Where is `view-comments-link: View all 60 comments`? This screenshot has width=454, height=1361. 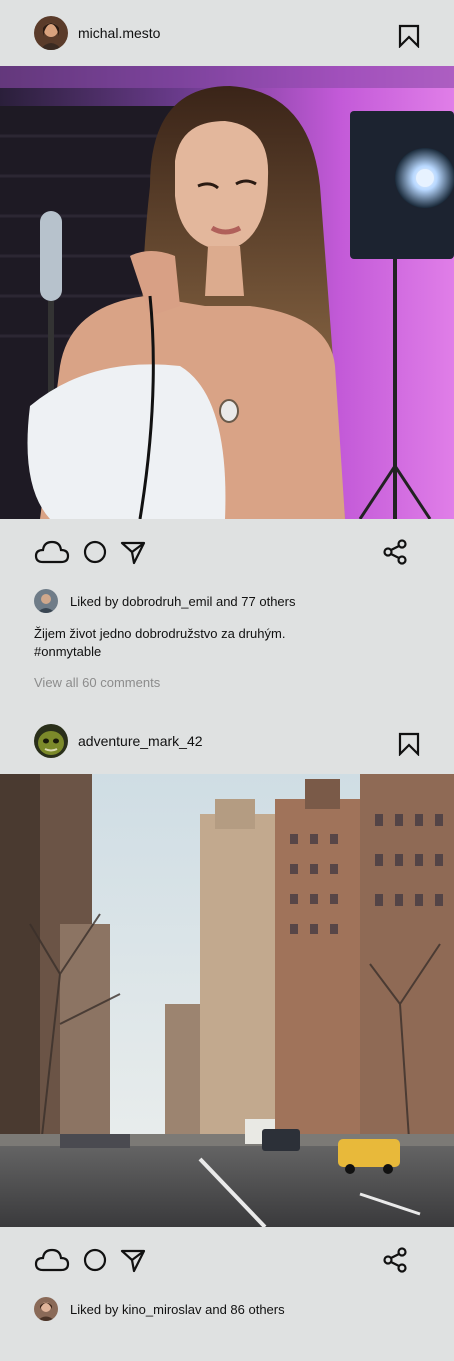 view-comments-link: View all 60 comments is located at coordinates (227, 675).